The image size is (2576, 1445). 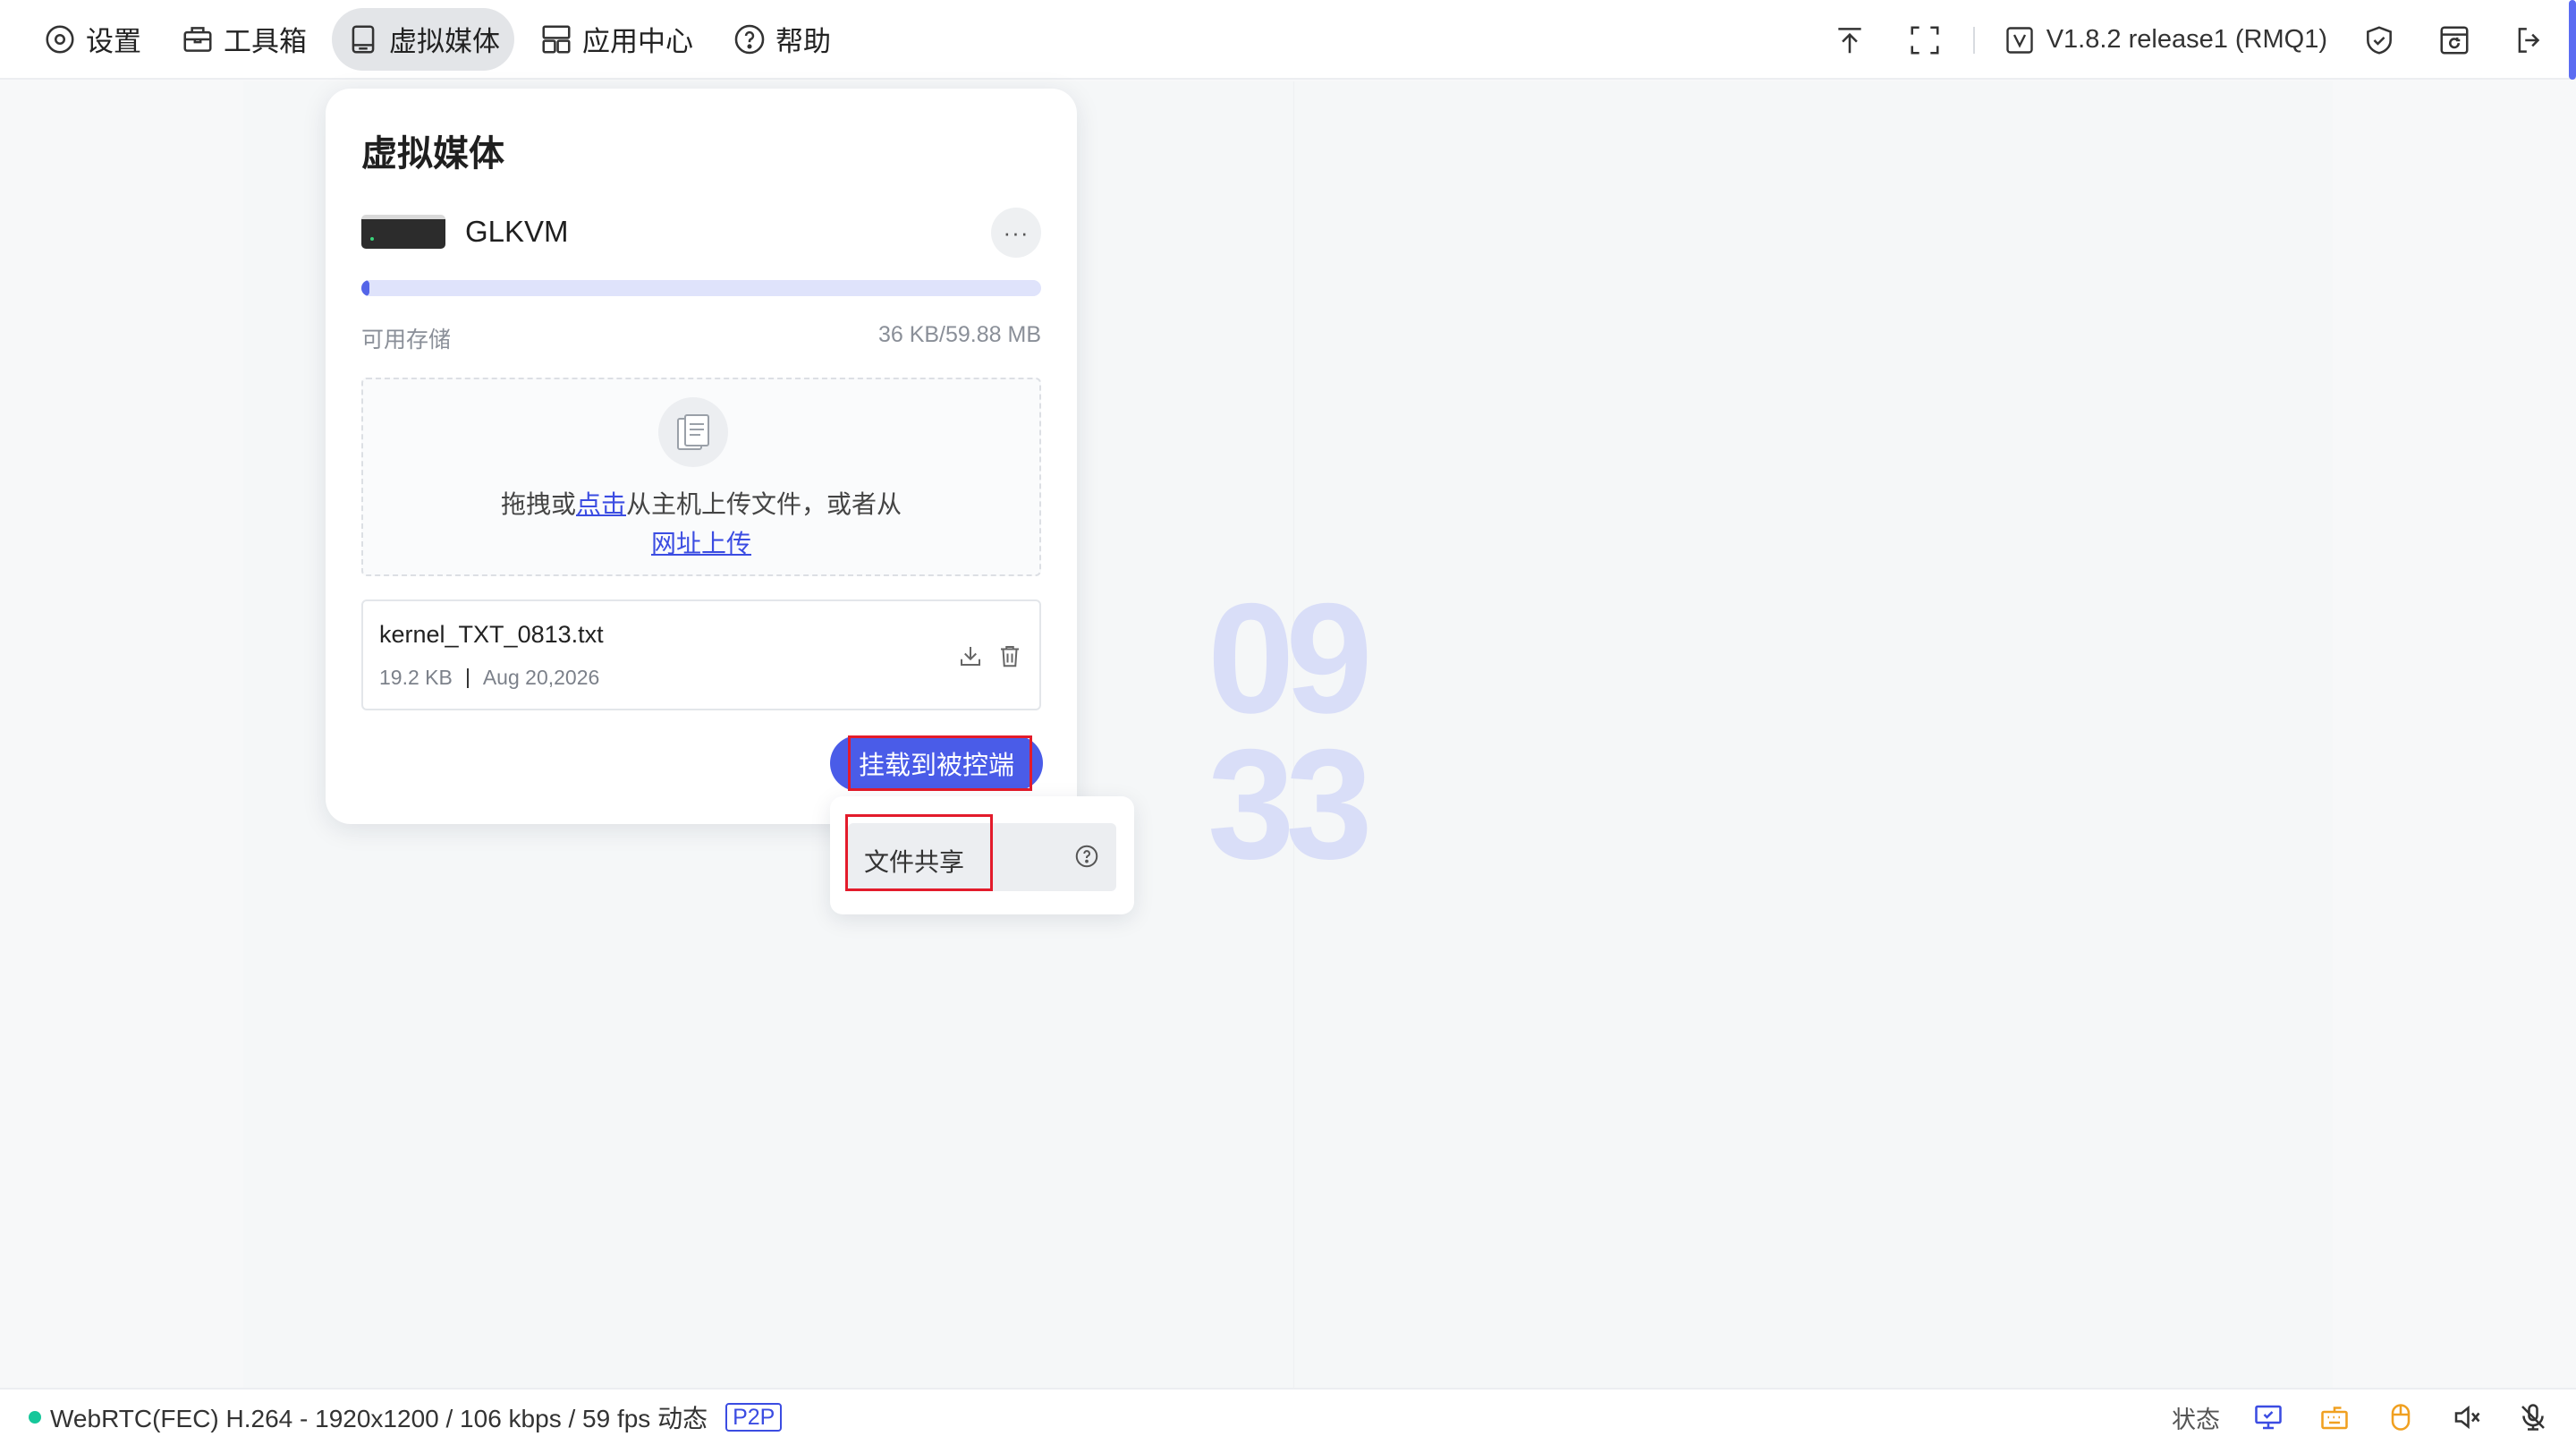 I want to click on mount-to-target-button: 挂载到被控端, so click(x=936, y=763).